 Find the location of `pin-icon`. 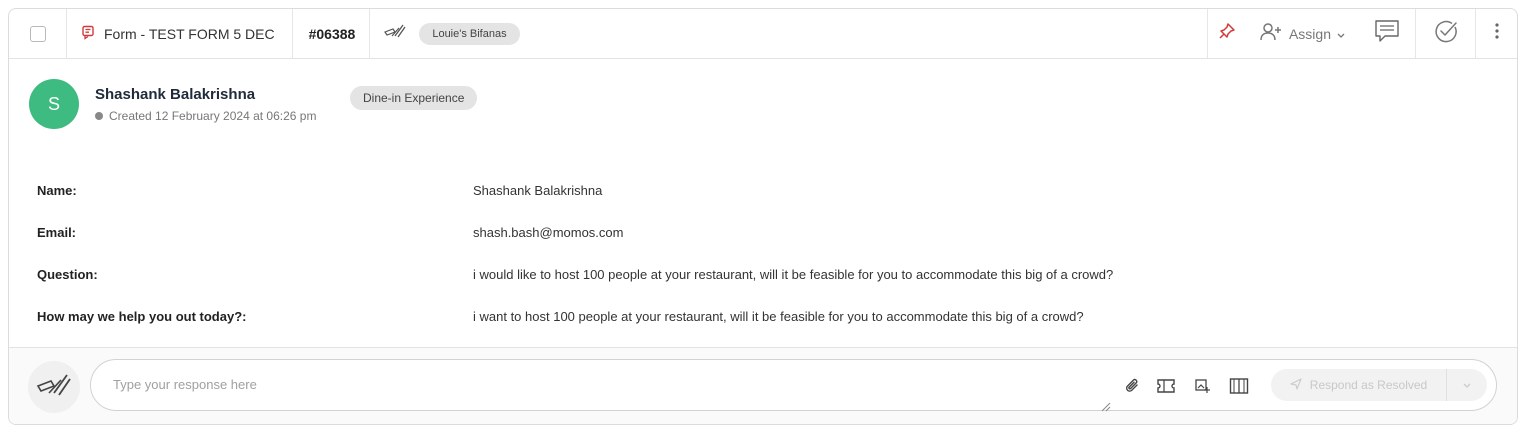

pin-icon is located at coordinates (1227, 33).